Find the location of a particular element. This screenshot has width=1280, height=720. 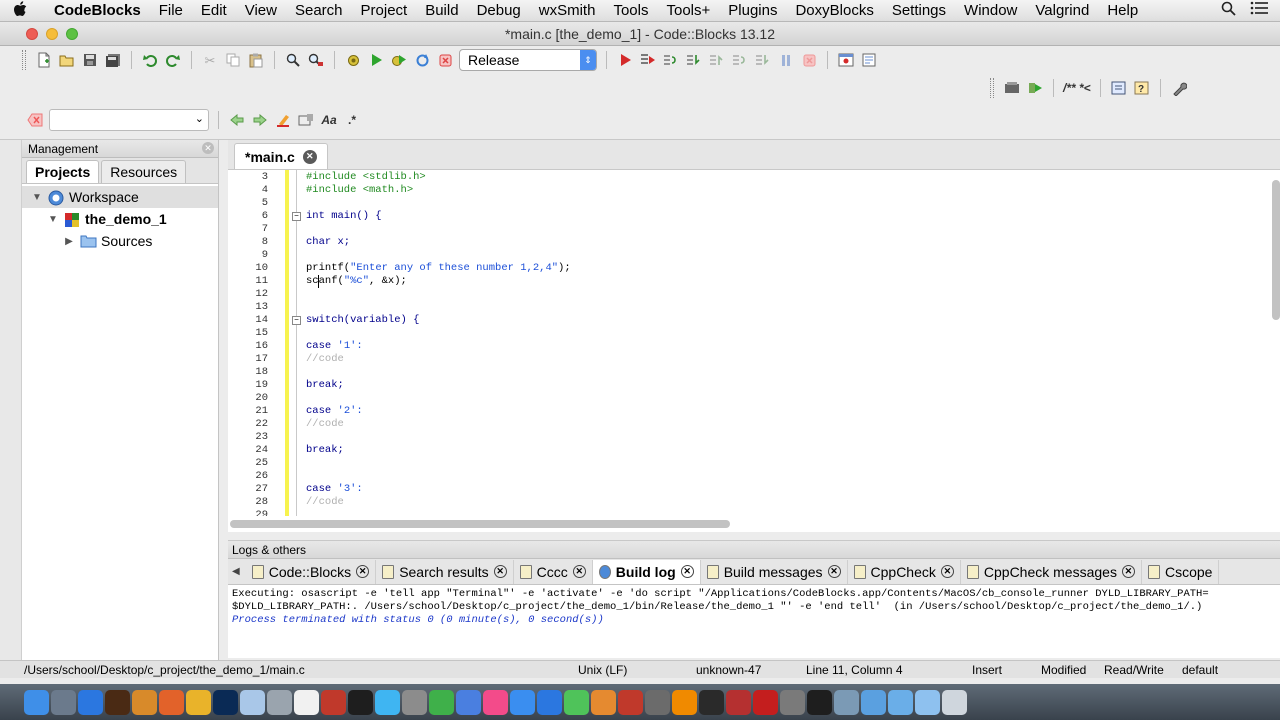

save-icon is located at coordinates (90, 60).